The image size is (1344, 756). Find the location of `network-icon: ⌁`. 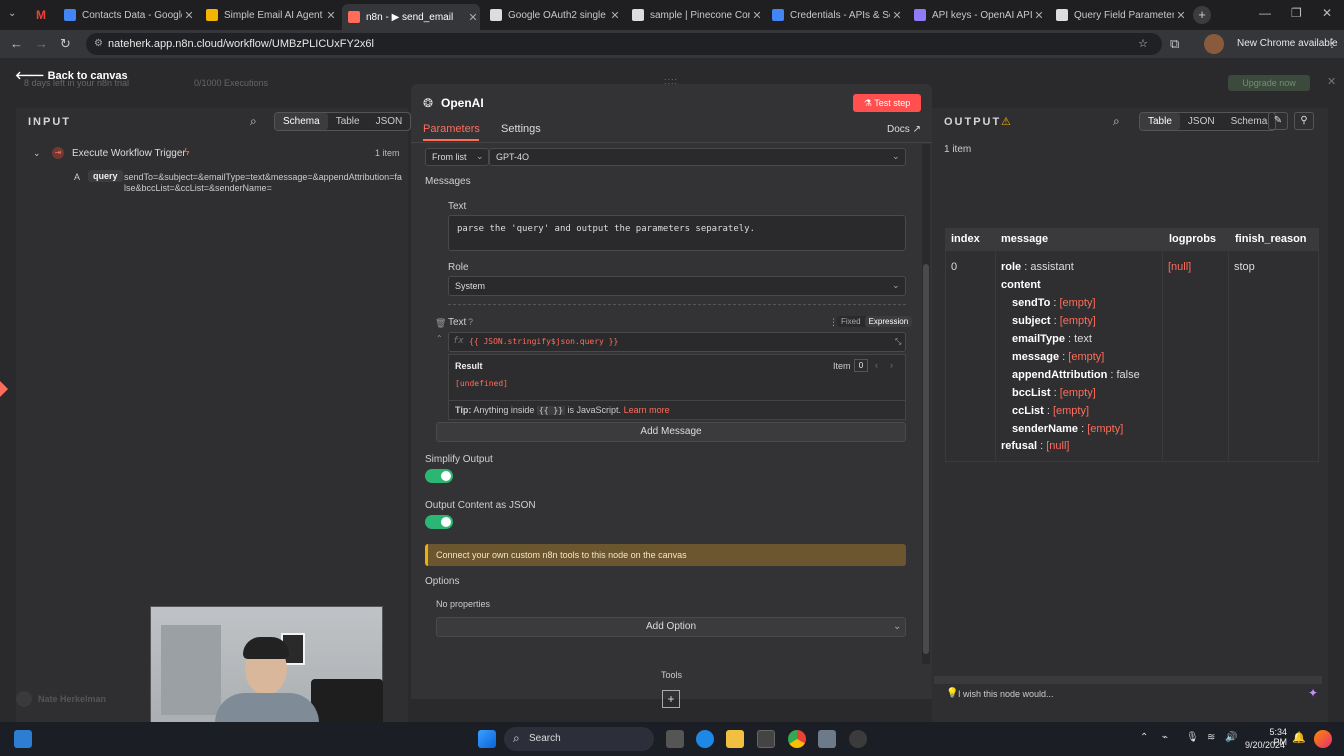

network-icon: ⌁ is located at coordinates (1165, 737).